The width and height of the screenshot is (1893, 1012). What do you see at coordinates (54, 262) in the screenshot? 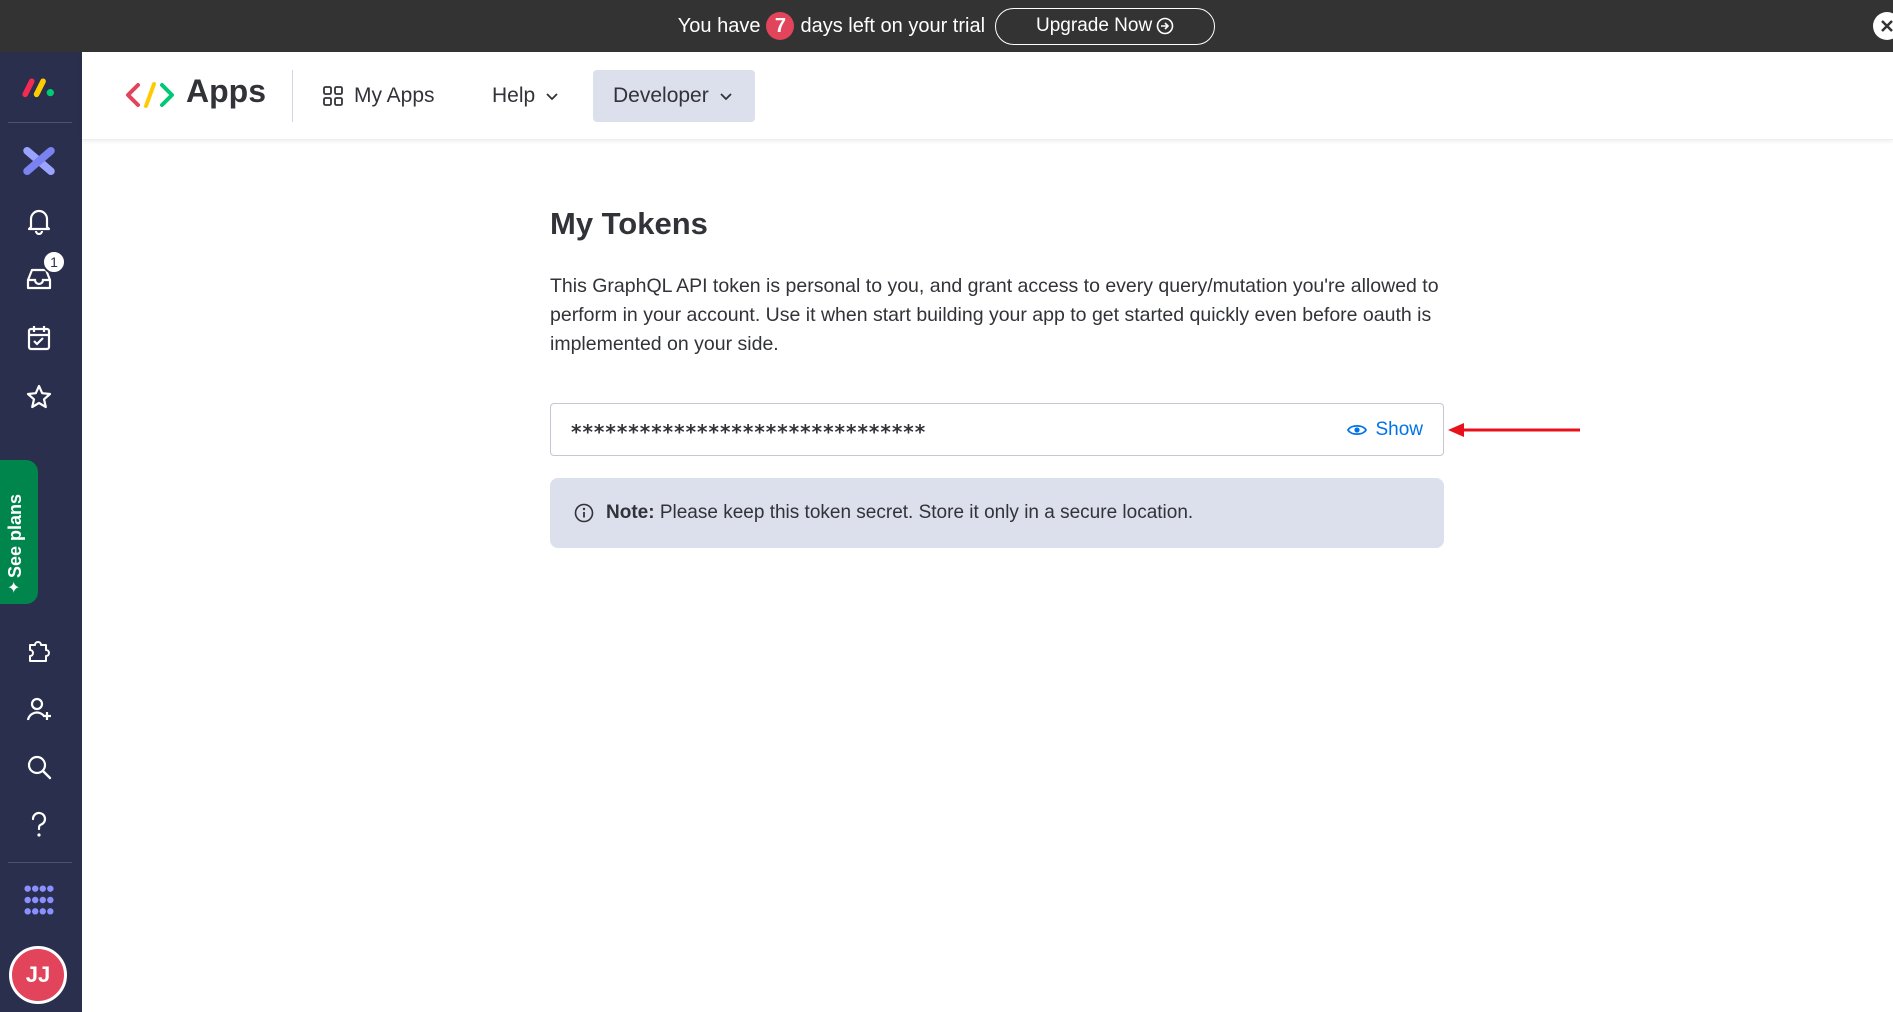
I see `inbox-count-badge: 1` at bounding box center [54, 262].